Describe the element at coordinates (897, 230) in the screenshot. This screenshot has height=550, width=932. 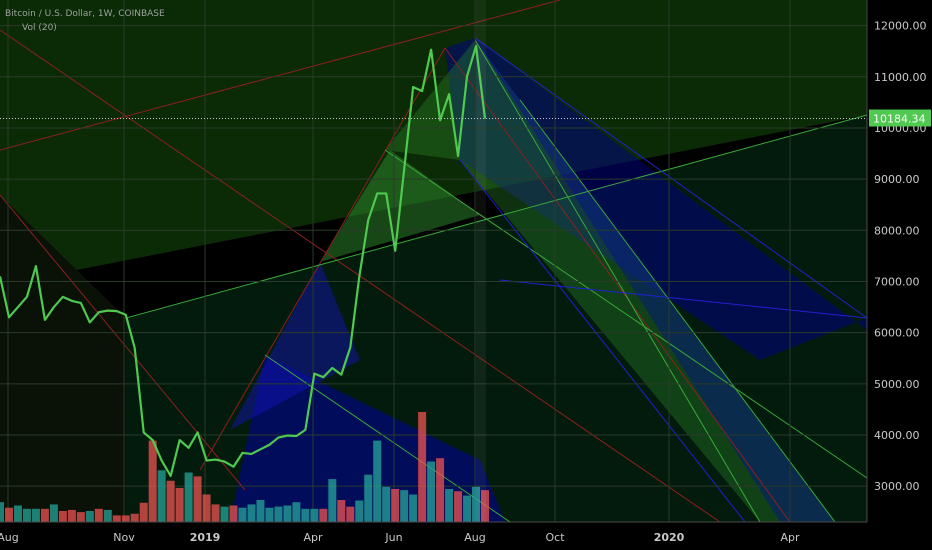
I see `y-tick-label: 8000.00` at that location.